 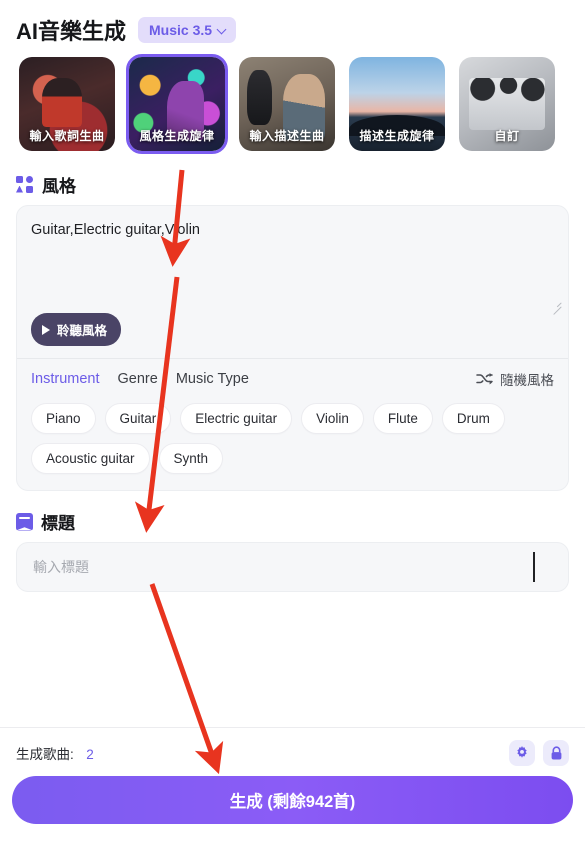 I want to click on footer-actions, so click(x=539, y=753).